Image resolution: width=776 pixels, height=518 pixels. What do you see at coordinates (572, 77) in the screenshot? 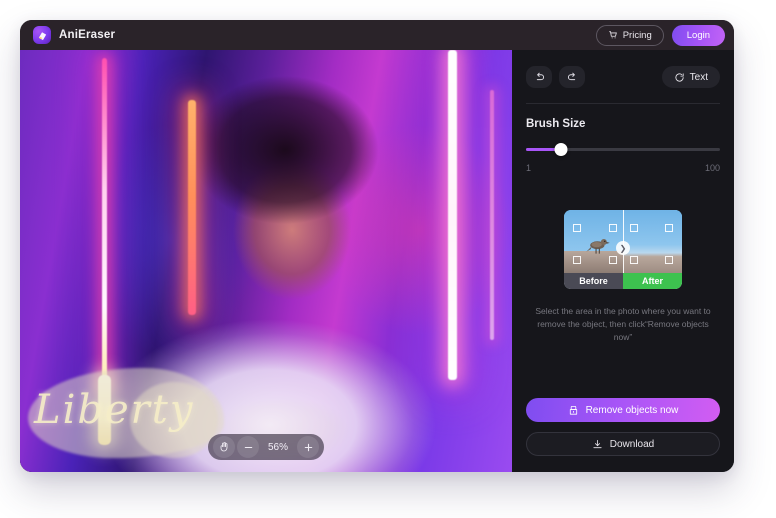
I see `redo-icon` at bounding box center [572, 77].